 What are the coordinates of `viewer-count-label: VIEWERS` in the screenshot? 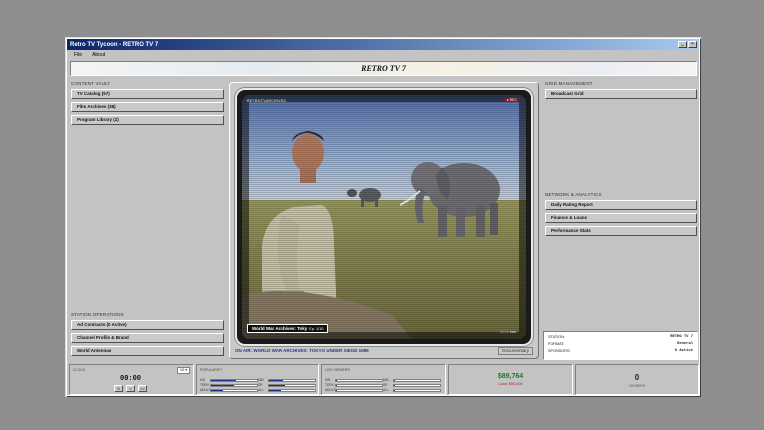 It's located at (637, 386).